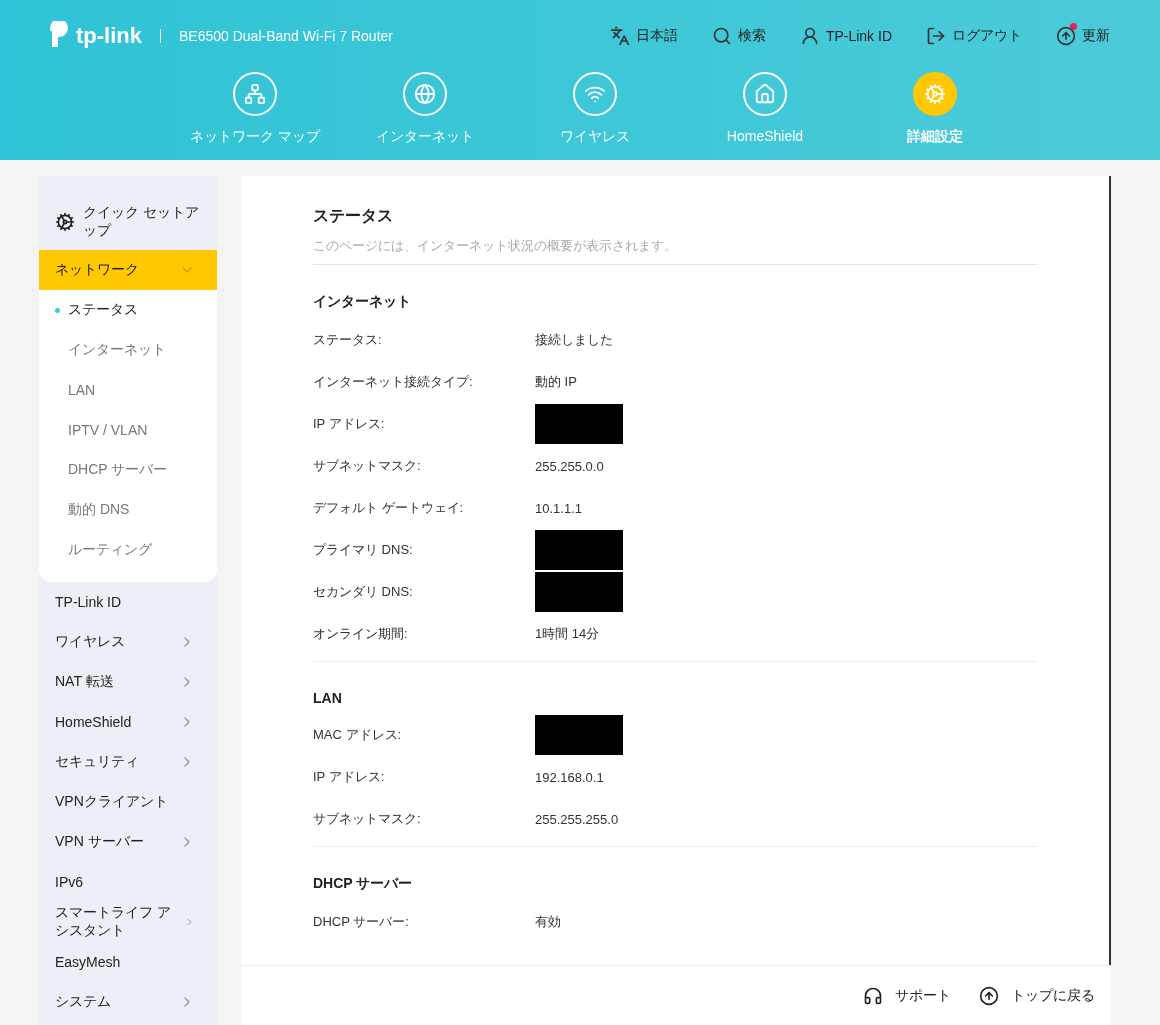 The width and height of the screenshot is (1160, 1025). I want to click on field-label: オンライン期間:, so click(361, 634).